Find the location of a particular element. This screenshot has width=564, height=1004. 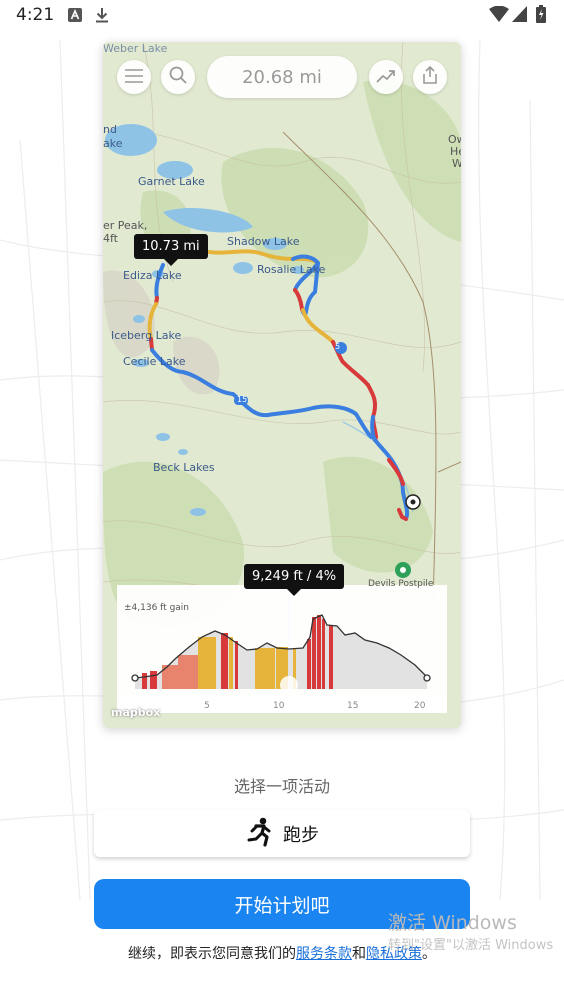

share-icon is located at coordinates (430, 76).